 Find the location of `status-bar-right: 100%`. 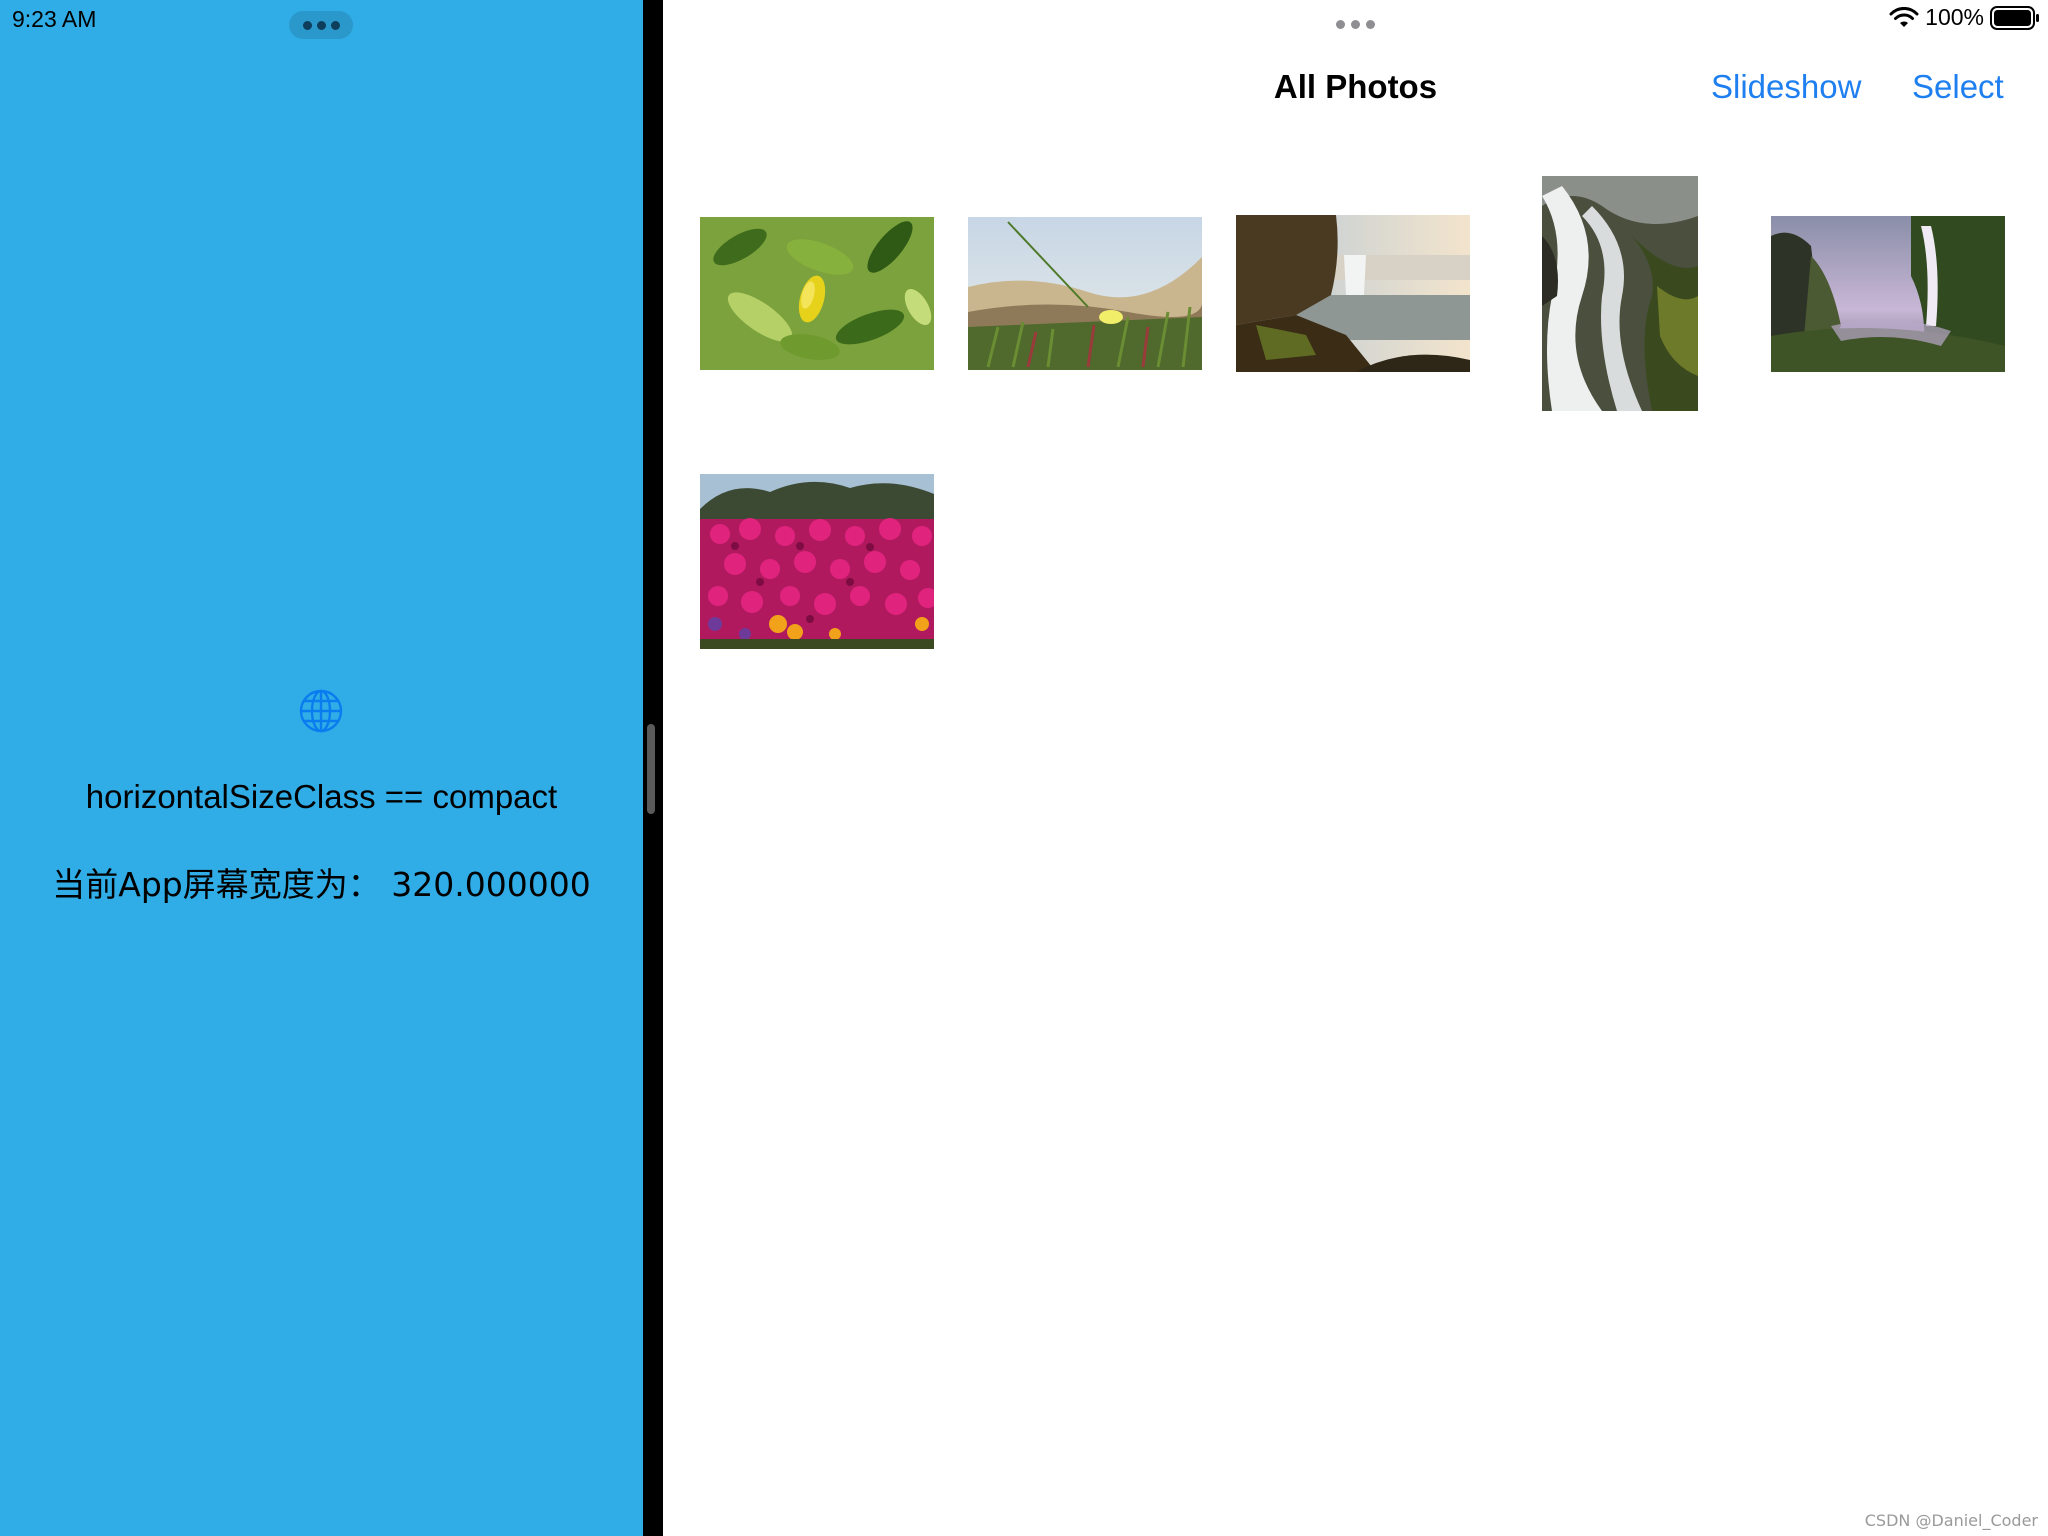

status-bar-right: 100% is located at coordinates (1964, 17).